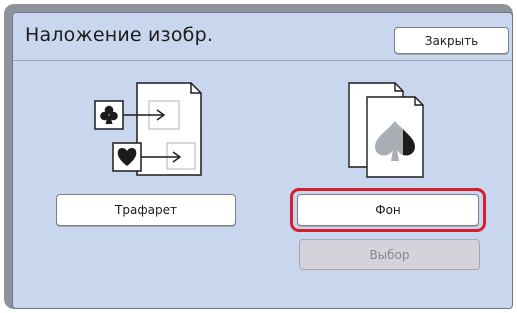  I want to click on overlay-stencil-icon, so click(148, 129).